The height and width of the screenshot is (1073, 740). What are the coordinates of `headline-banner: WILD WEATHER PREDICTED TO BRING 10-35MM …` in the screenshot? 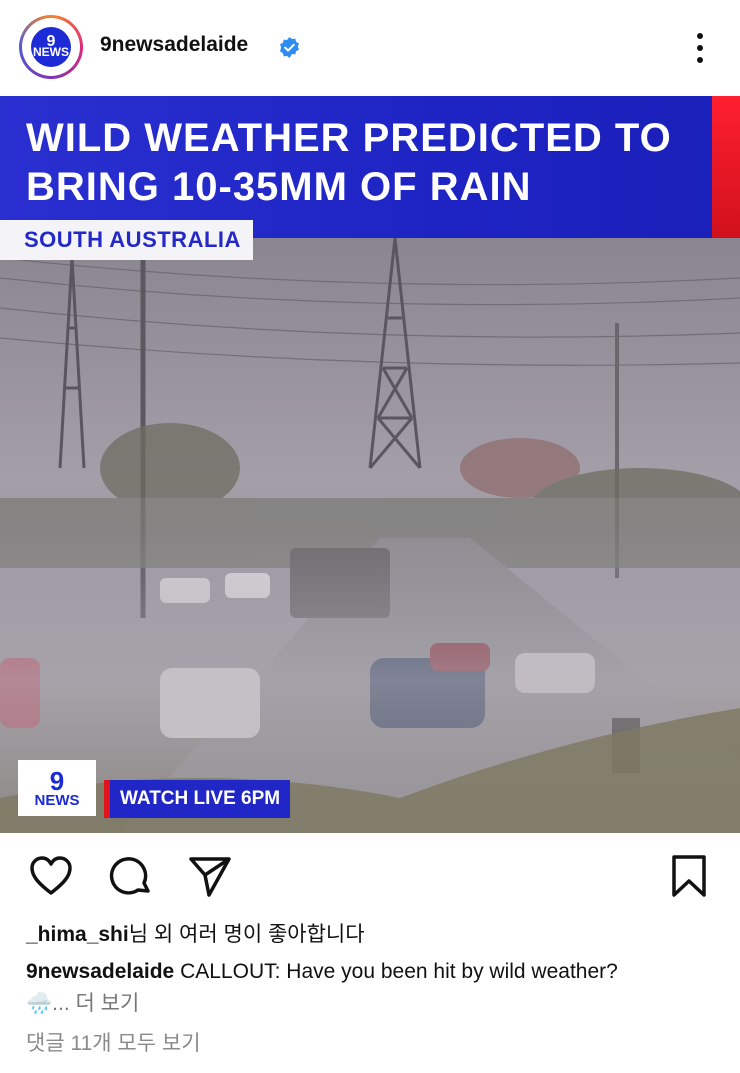 It's located at (370, 167).